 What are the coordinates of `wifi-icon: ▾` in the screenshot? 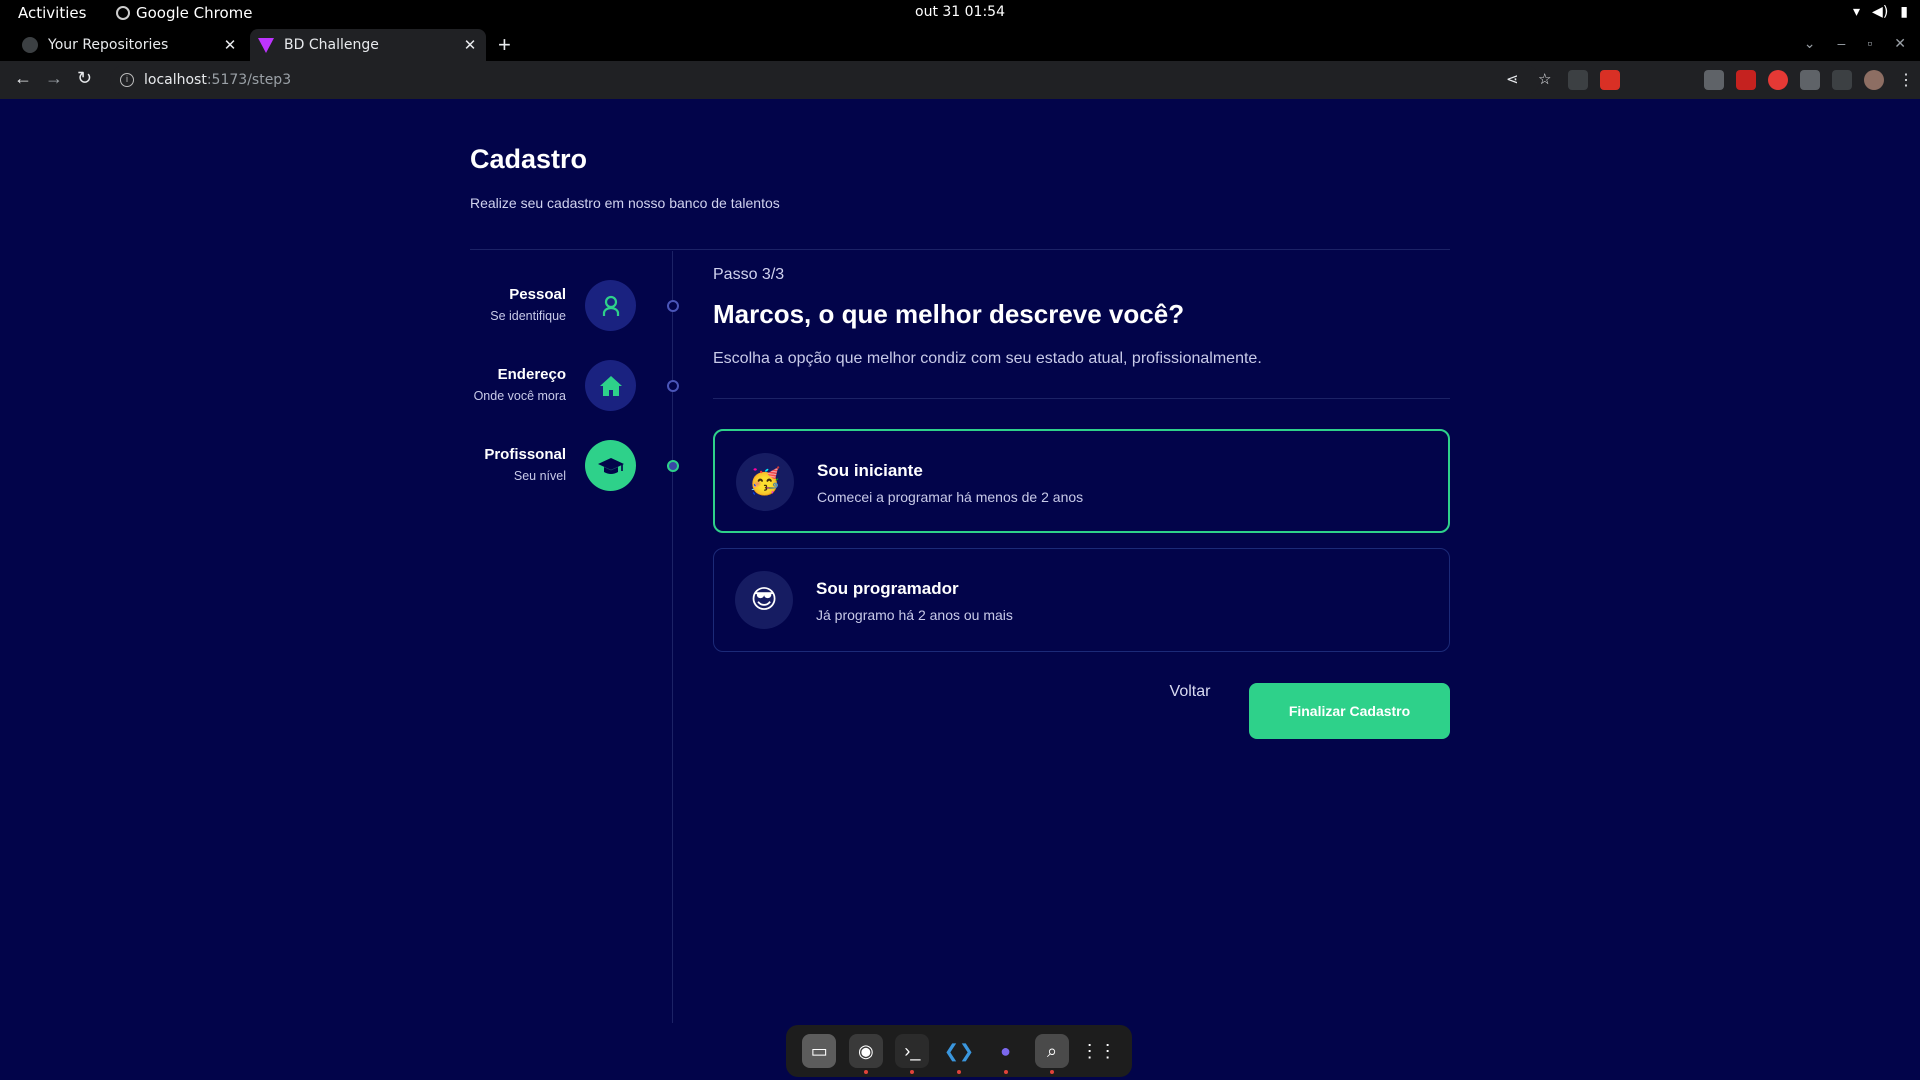 It's located at (1857, 12).